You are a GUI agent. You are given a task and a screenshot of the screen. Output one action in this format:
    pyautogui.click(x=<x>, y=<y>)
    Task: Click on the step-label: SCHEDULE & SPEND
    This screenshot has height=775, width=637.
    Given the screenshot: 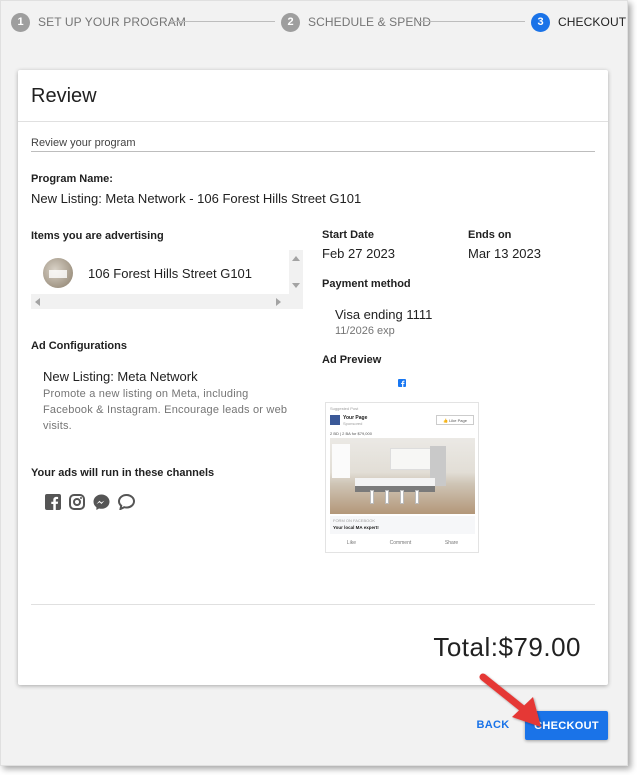 What is the action you would take?
    pyautogui.click(x=369, y=22)
    